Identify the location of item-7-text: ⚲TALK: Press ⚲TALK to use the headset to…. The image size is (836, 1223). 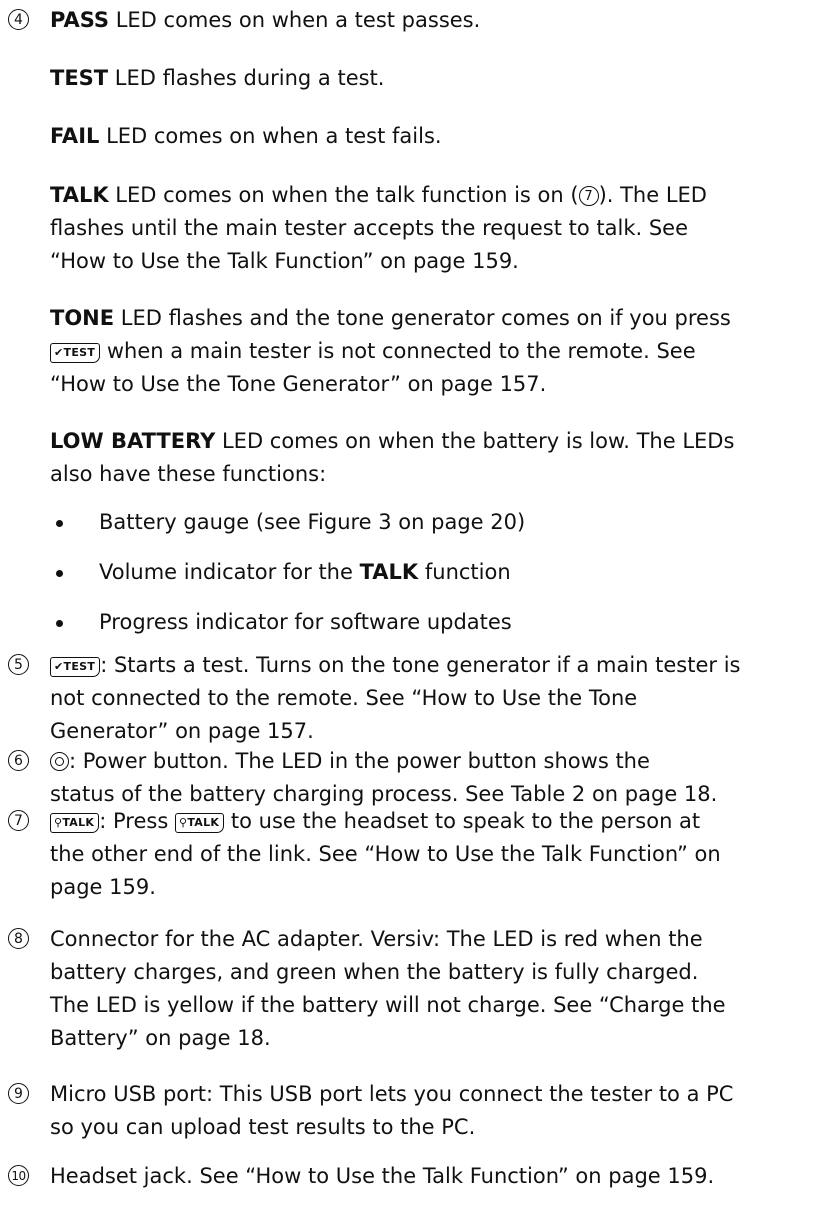
(441, 854).